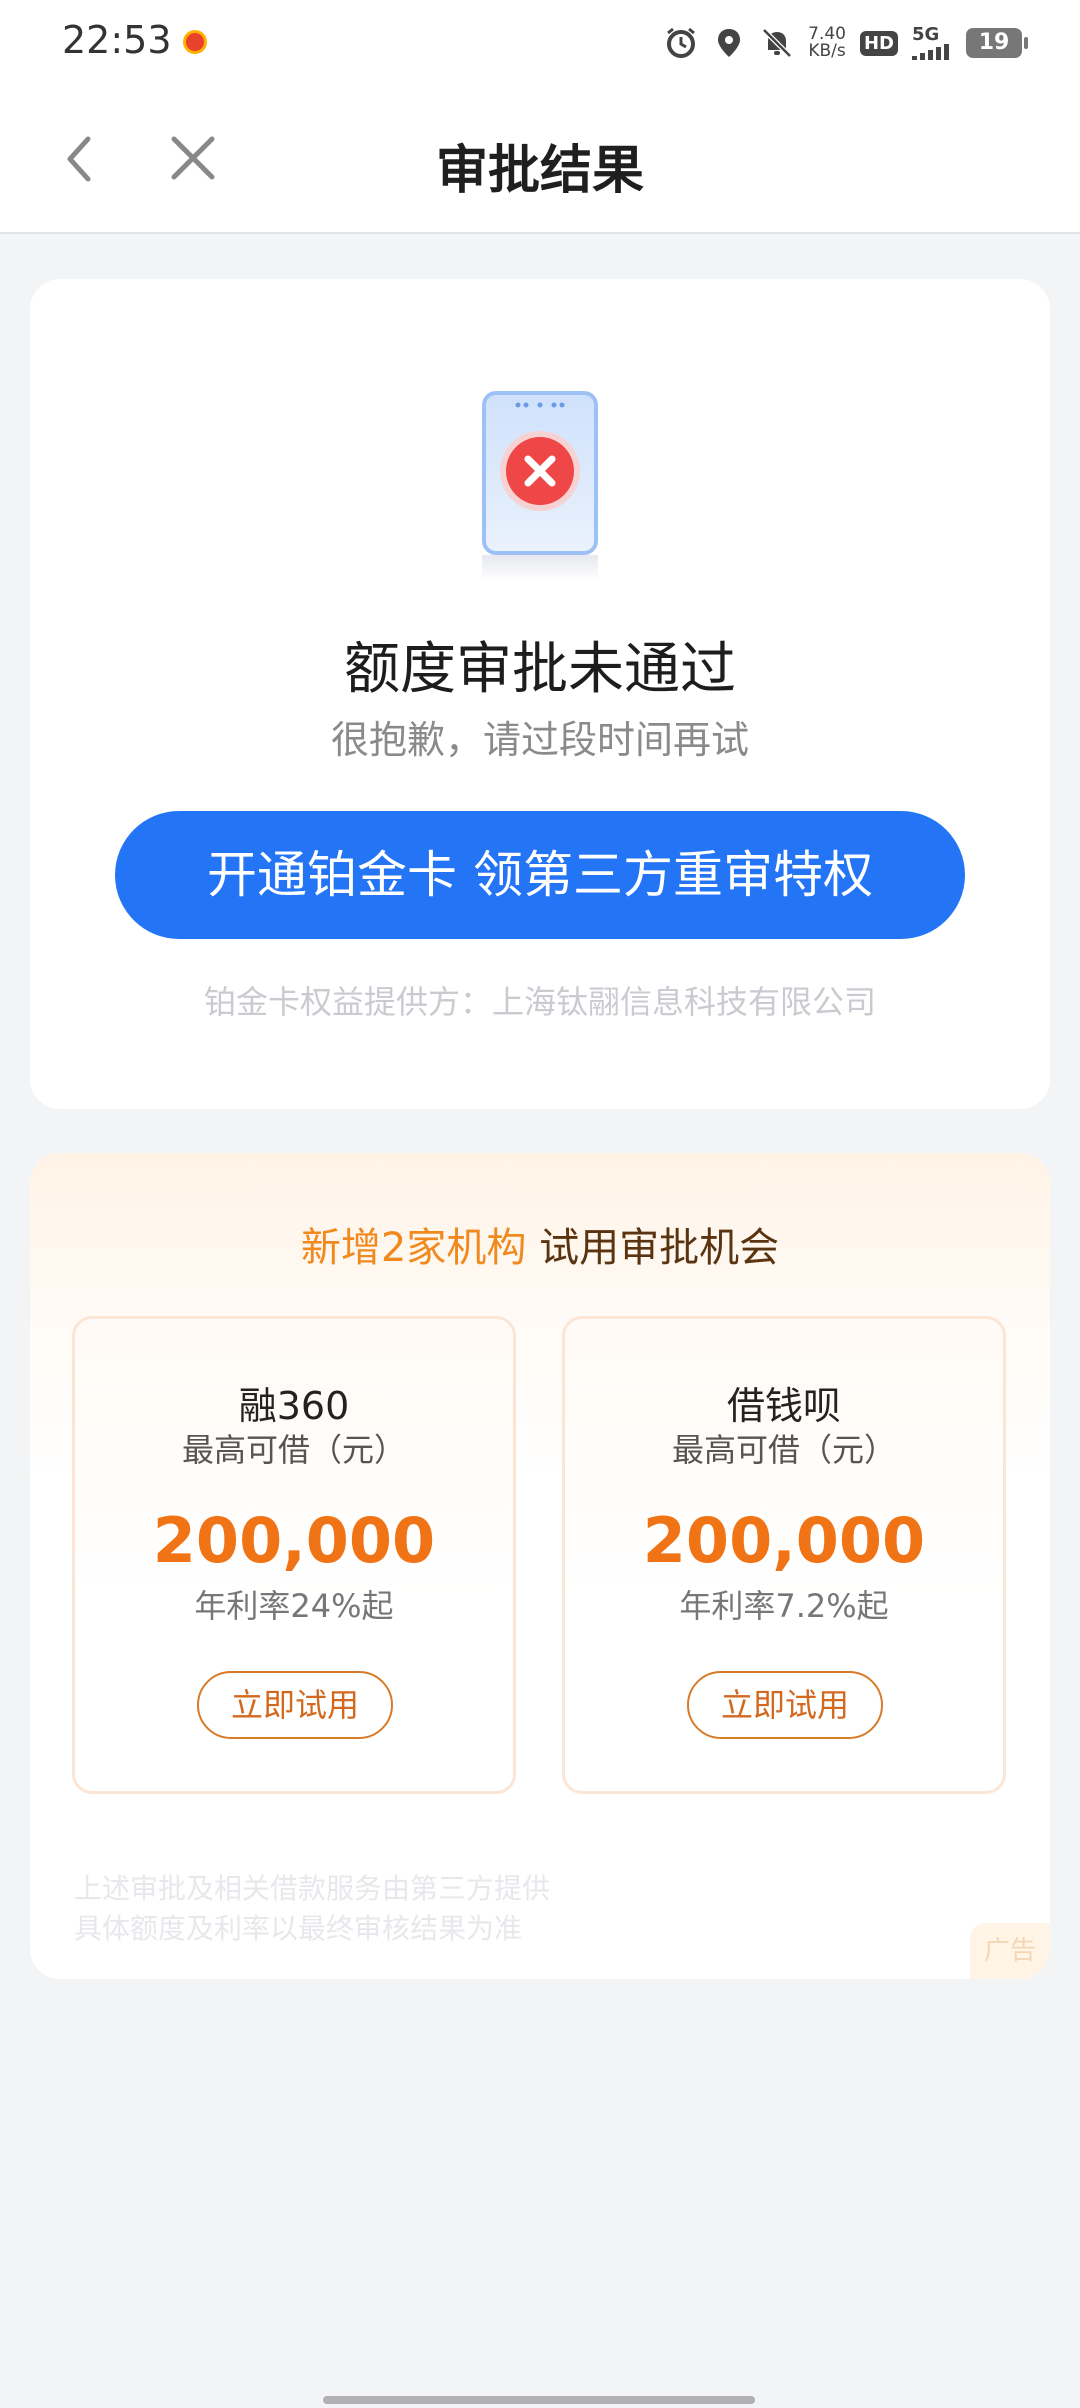  I want to click on offer-rate: 年利率7.2%起, so click(784, 1606).